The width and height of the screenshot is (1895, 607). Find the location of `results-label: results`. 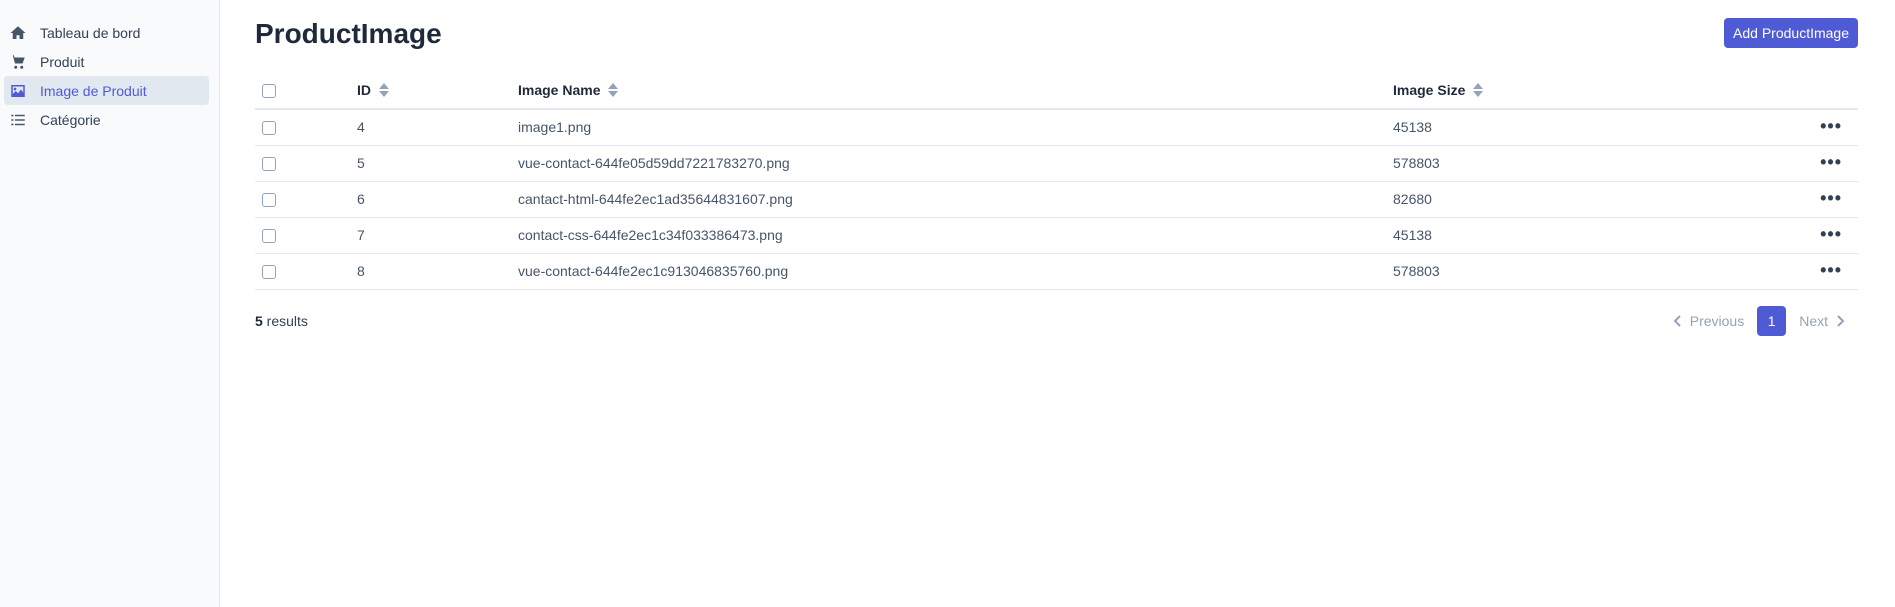

results-label: results is located at coordinates (285, 321).